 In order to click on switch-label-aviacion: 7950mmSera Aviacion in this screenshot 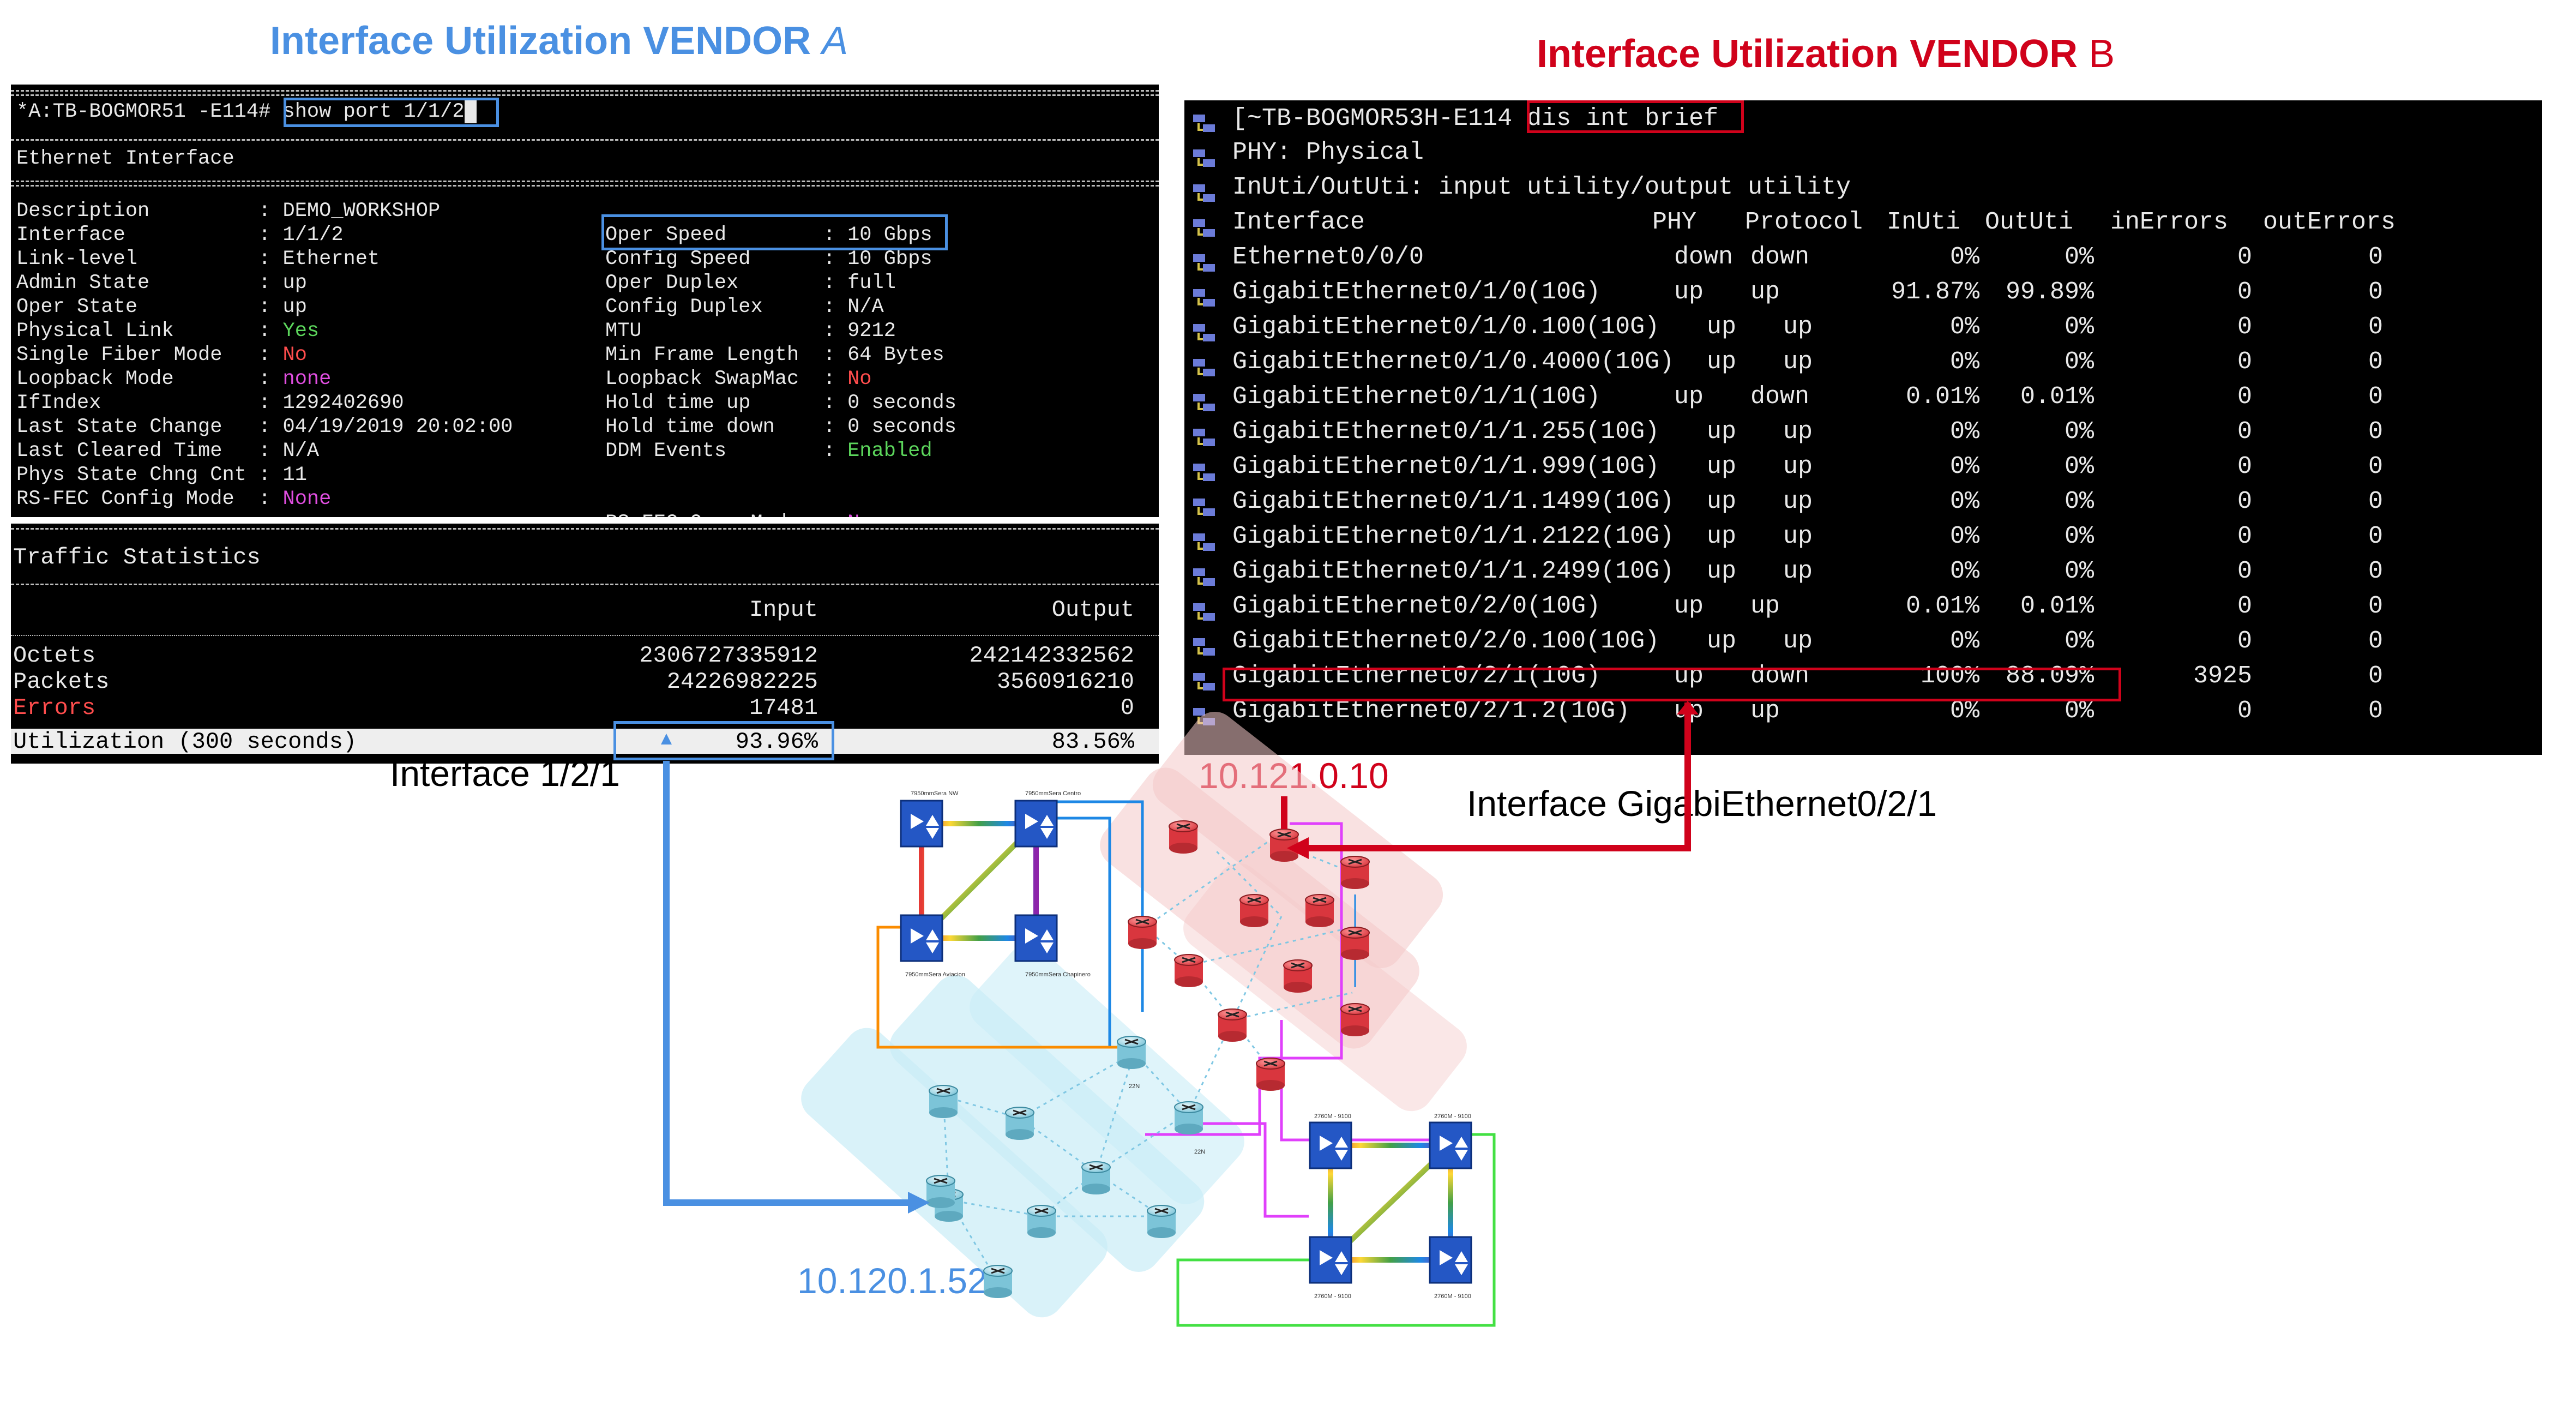, I will do `click(935, 974)`.